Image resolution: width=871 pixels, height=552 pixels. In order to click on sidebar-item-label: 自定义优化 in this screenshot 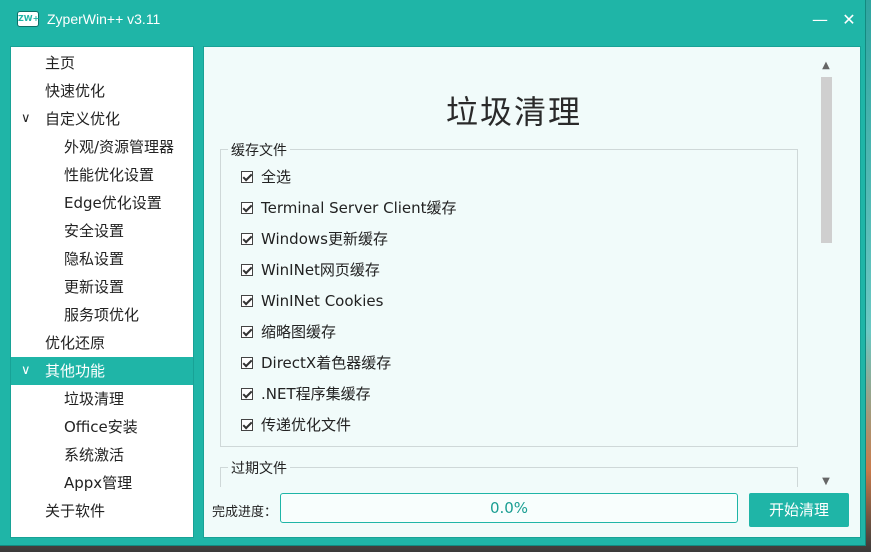, I will do `click(83, 119)`.